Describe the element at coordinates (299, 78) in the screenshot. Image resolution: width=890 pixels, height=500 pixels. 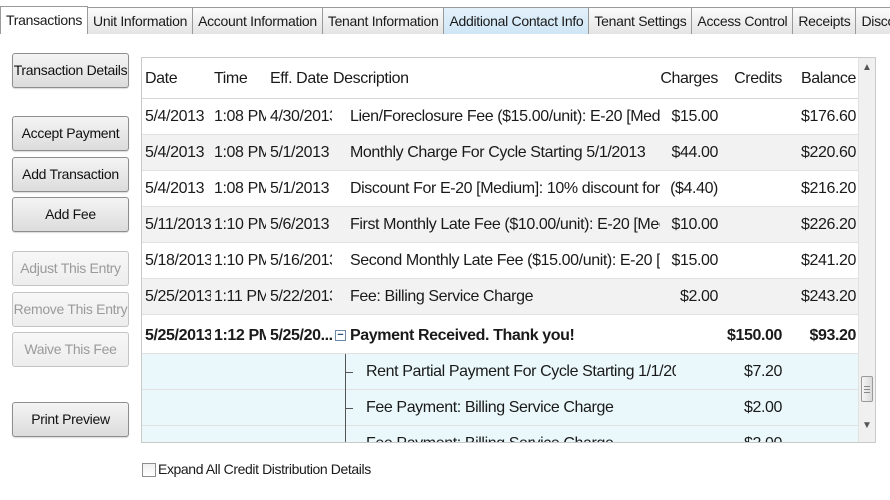
I see `column-header-eff-date: Eff. Date` at that location.